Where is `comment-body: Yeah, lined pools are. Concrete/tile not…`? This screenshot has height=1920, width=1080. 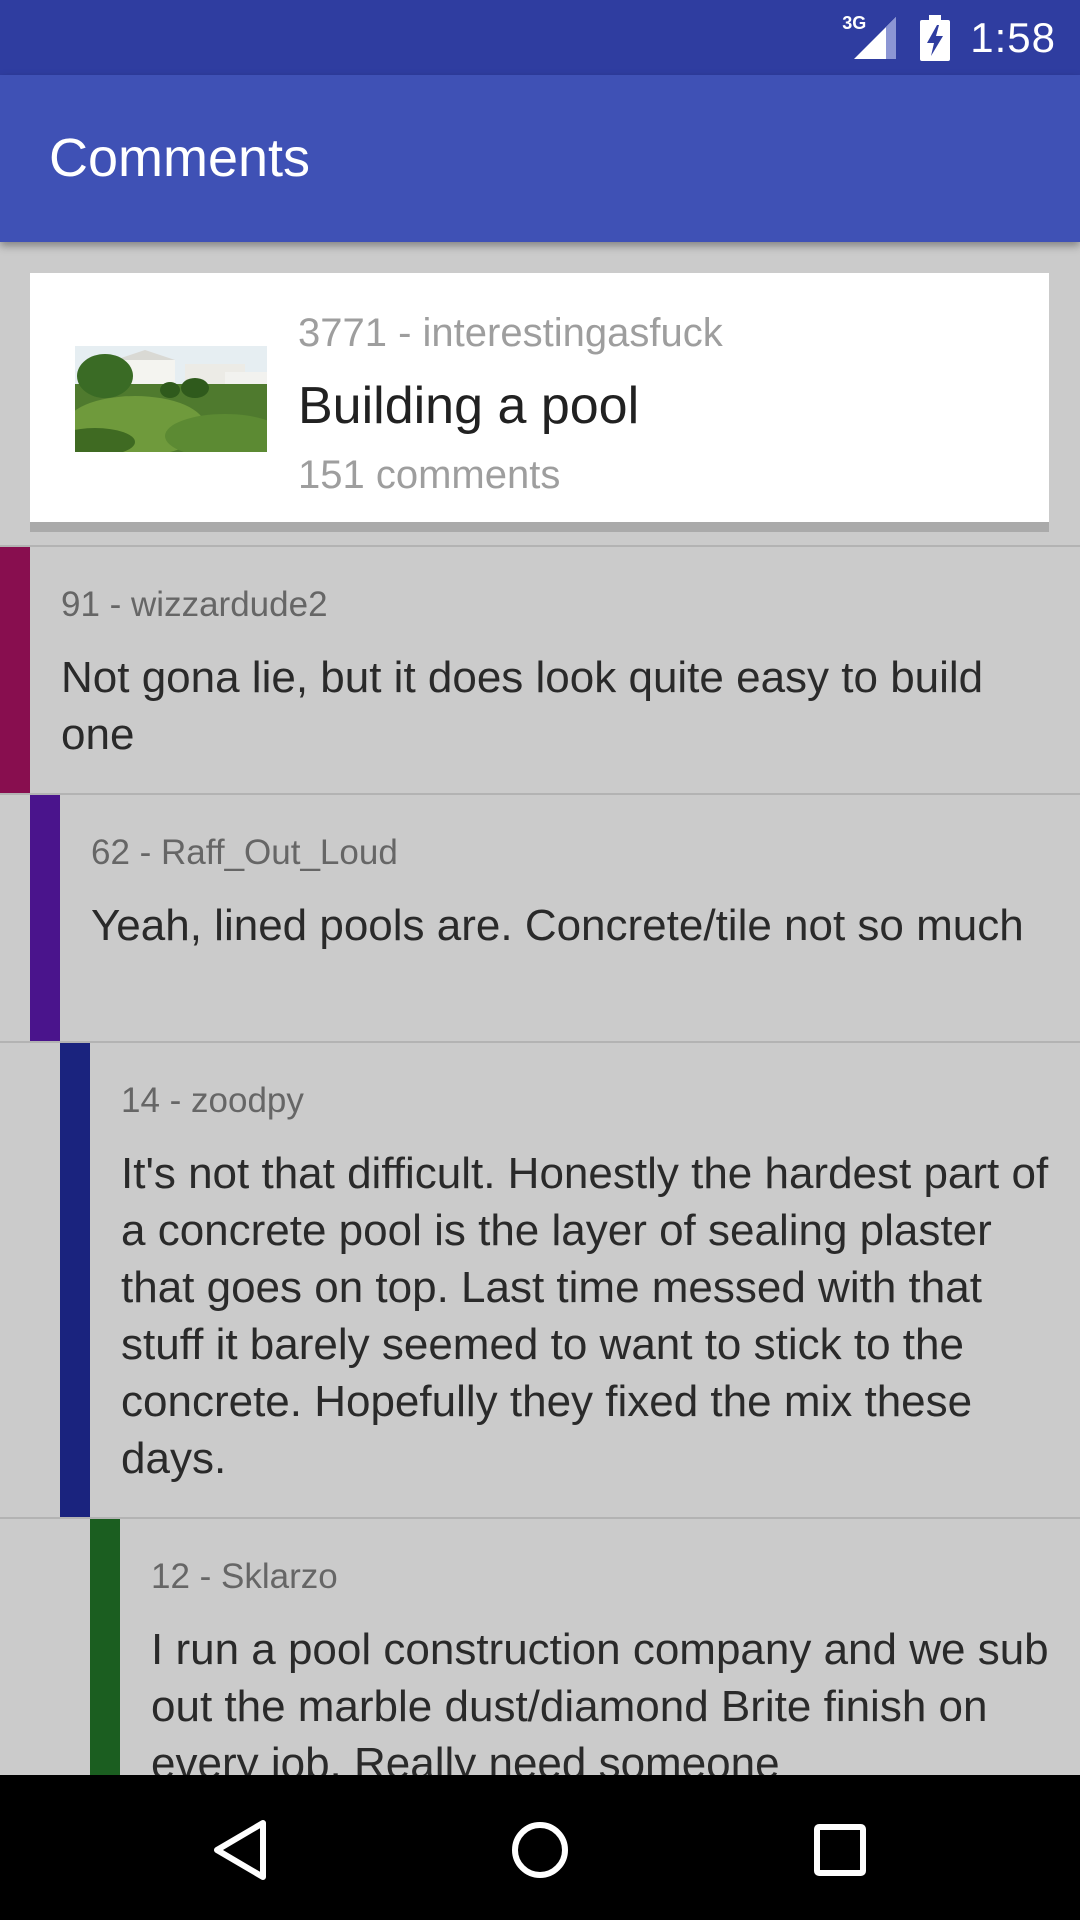 comment-body: Yeah, lined pools are. Concrete/tile not… is located at coordinates (557, 925).